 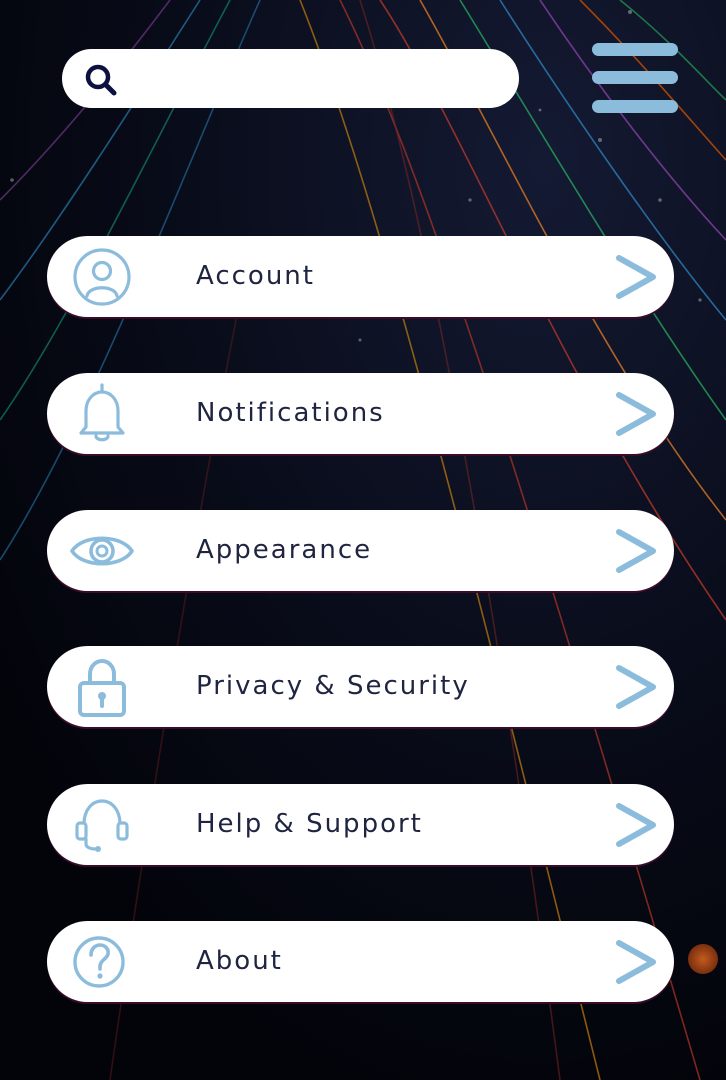 I want to click on menu-item-notifications: Notifications, so click(x=360, y=413).